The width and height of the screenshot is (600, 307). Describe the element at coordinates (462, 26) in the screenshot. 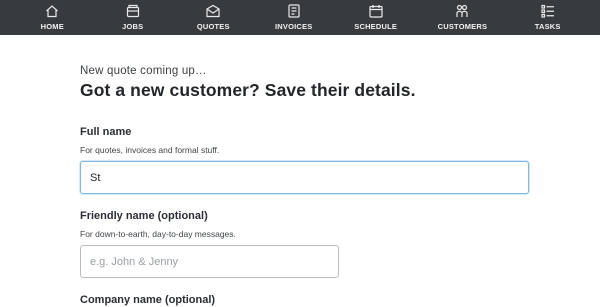

I see `nav-label-customers: CUSTOMERS` at that location.